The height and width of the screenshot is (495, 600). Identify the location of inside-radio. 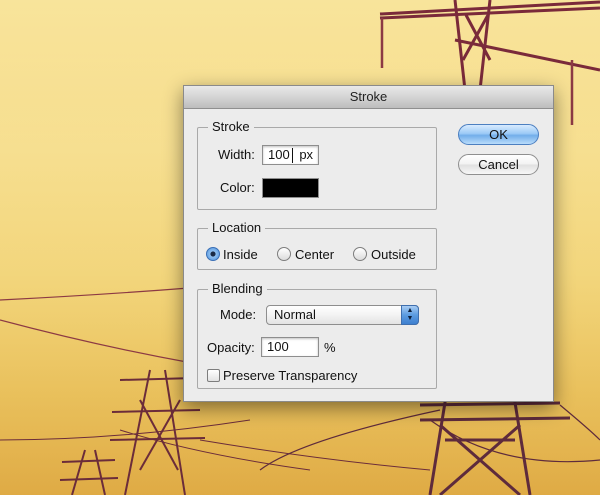
(213, 254).